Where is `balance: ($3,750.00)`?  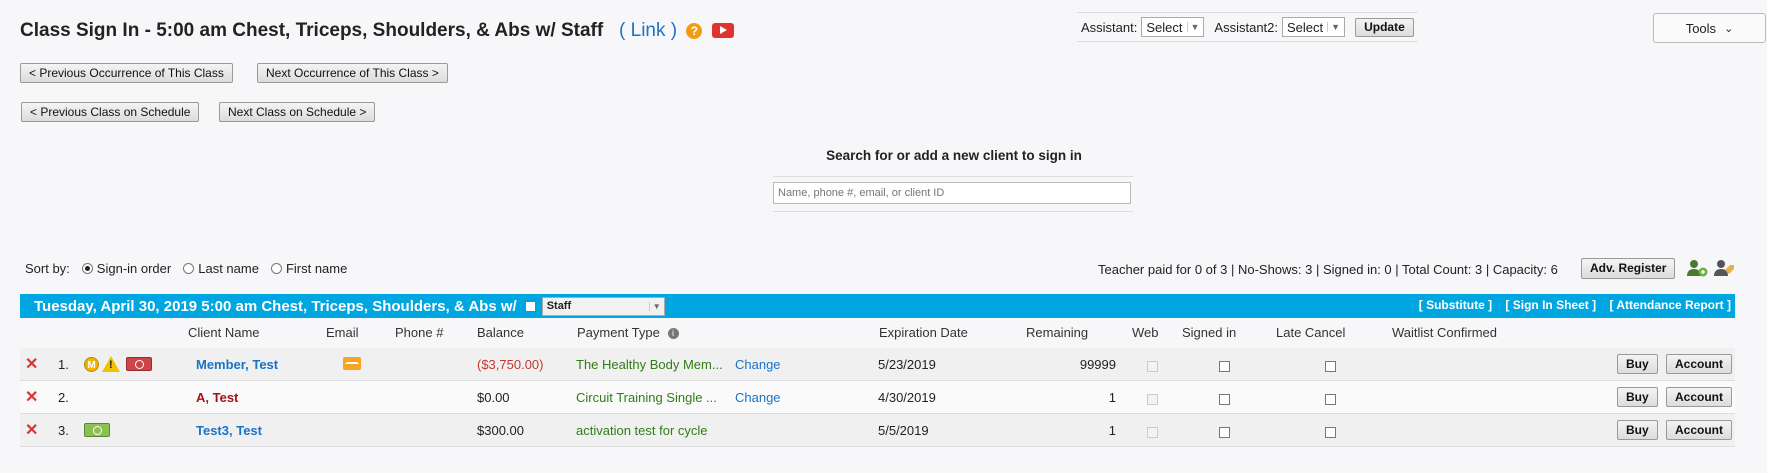
balance: ($3,750.00) is located at coordinates (510, 364).